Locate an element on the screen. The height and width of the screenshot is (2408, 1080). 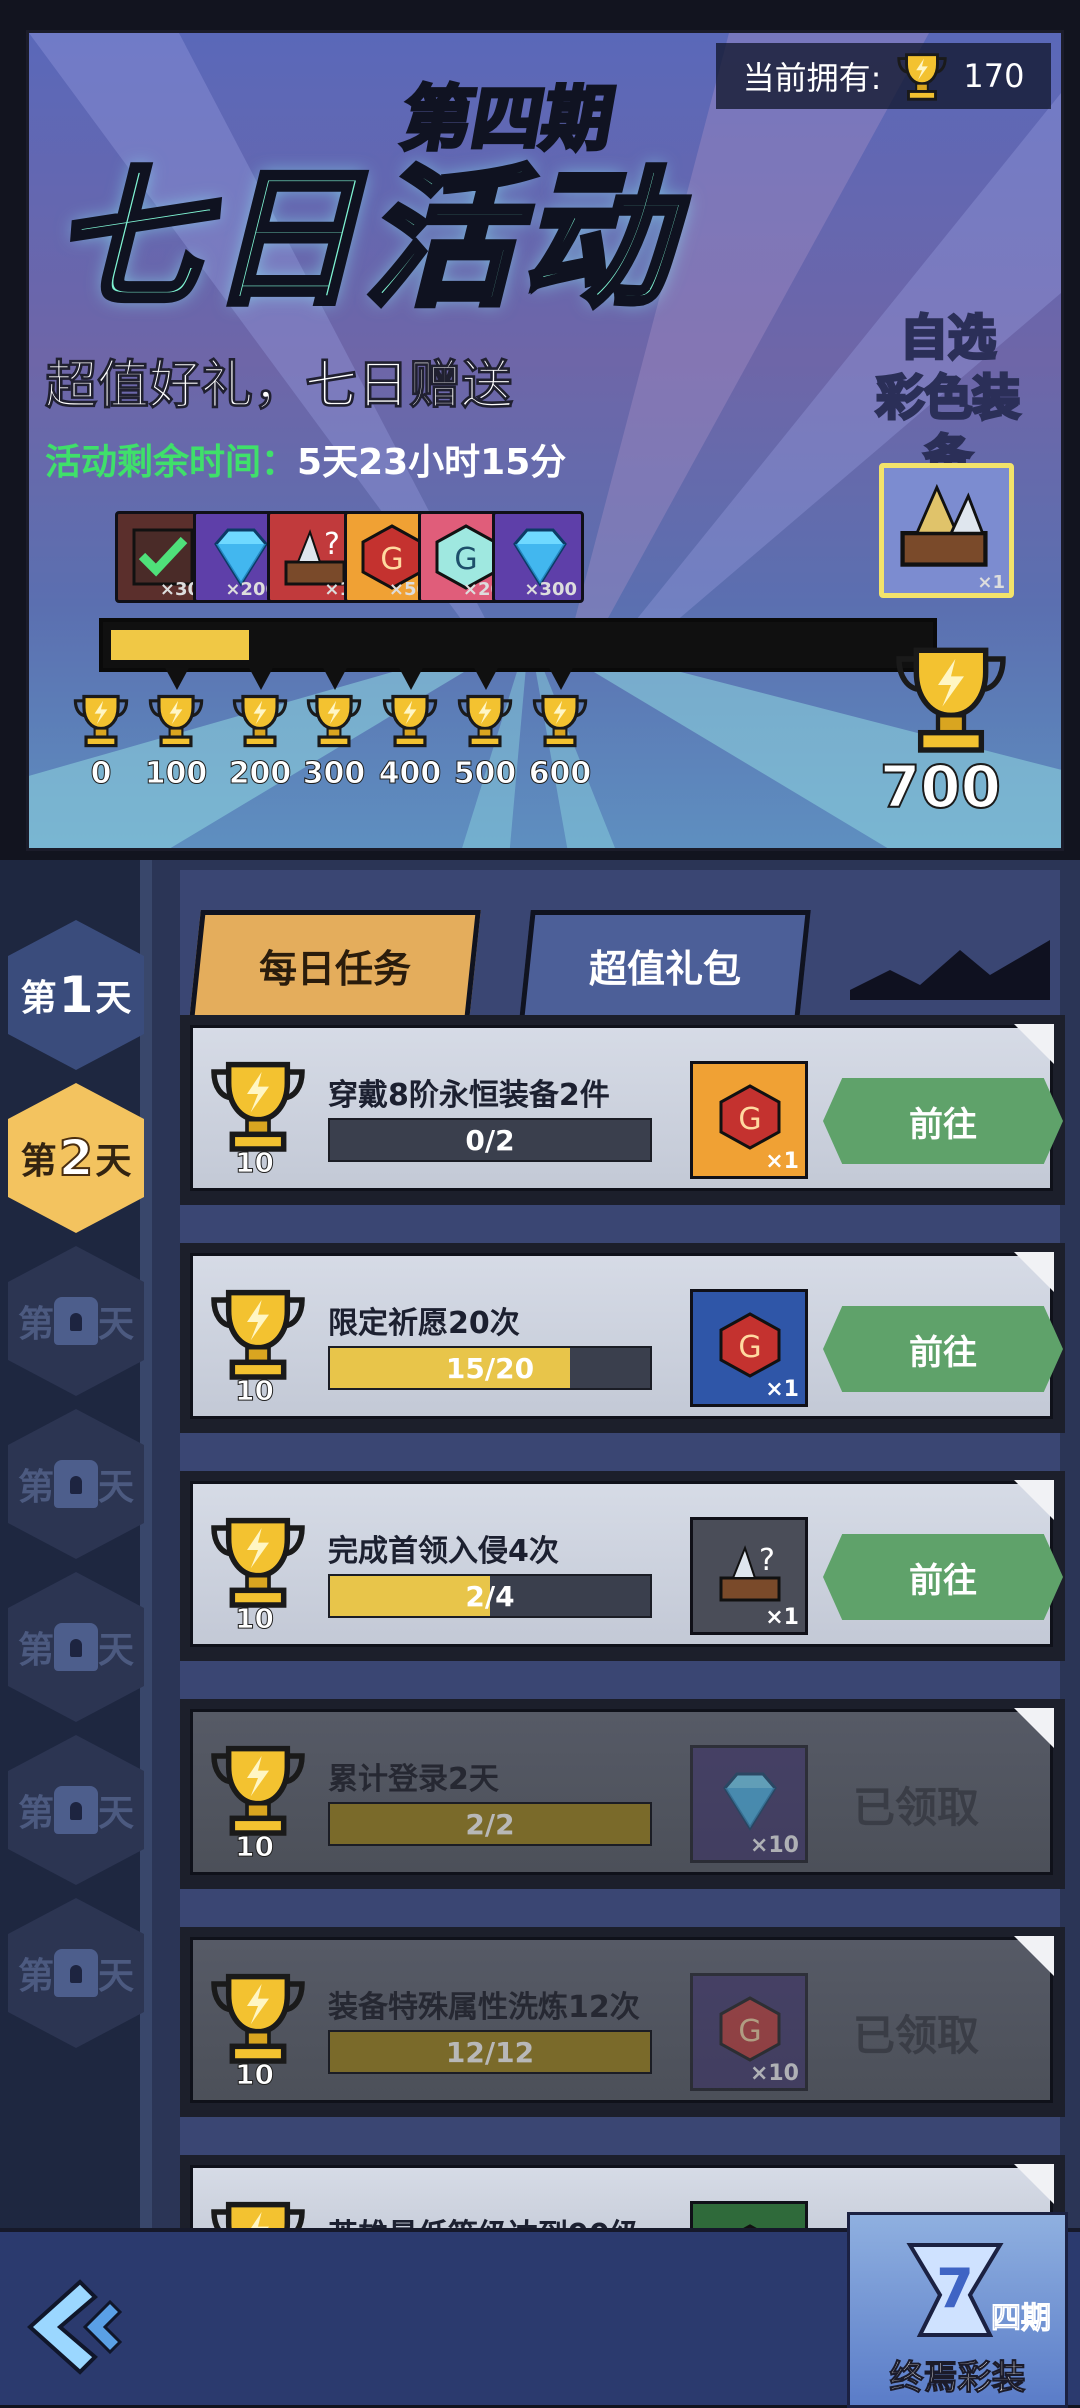
task-reward-count: ×10 is located at coordinates (774, 2073).